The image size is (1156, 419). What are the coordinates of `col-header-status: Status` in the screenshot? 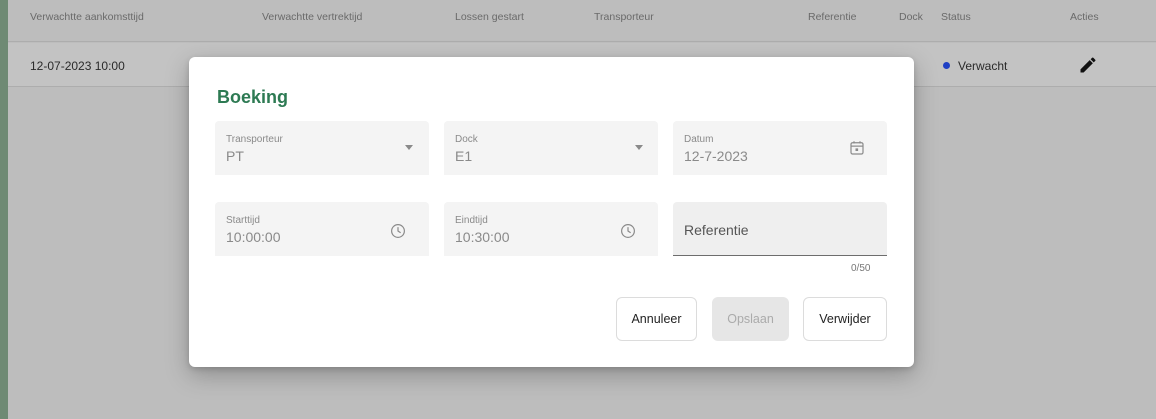 It's located at (956, 17).